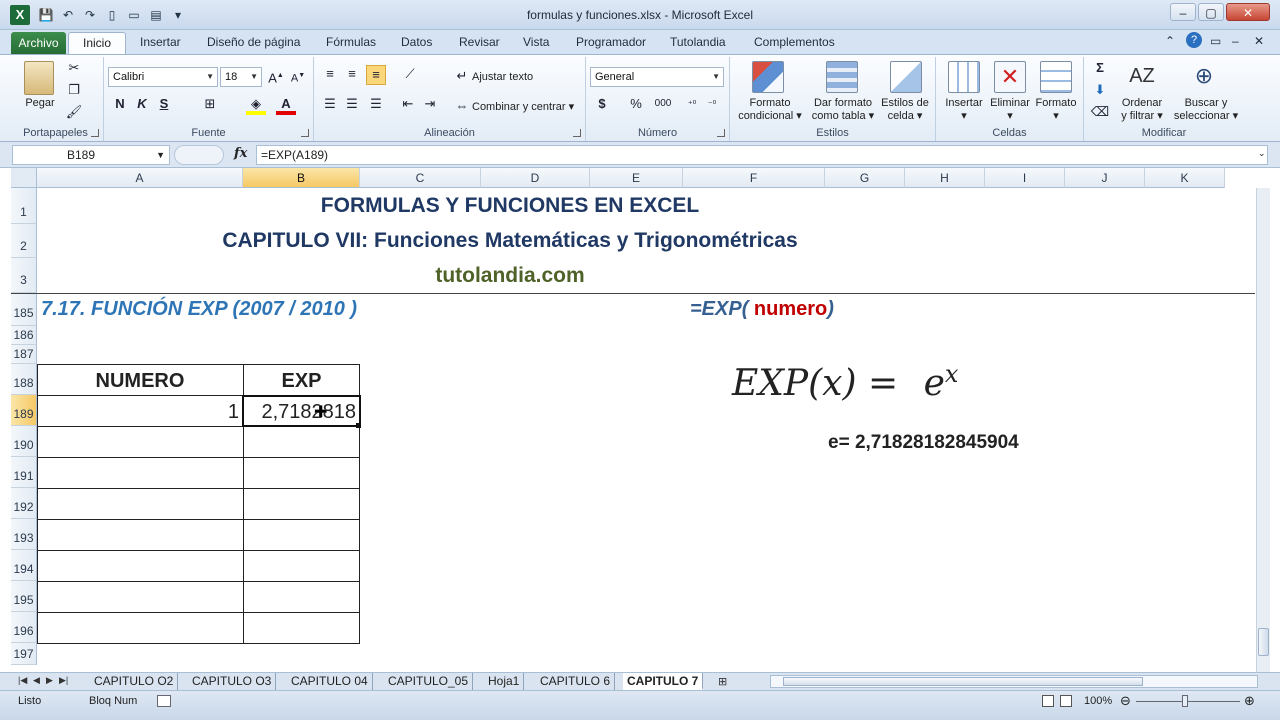 This screenshot has height=720, width=1280. What do you see at coordinates (164, 701) in the screenshot?
I see `macro-record-icon` at bounding box center [164, 701].